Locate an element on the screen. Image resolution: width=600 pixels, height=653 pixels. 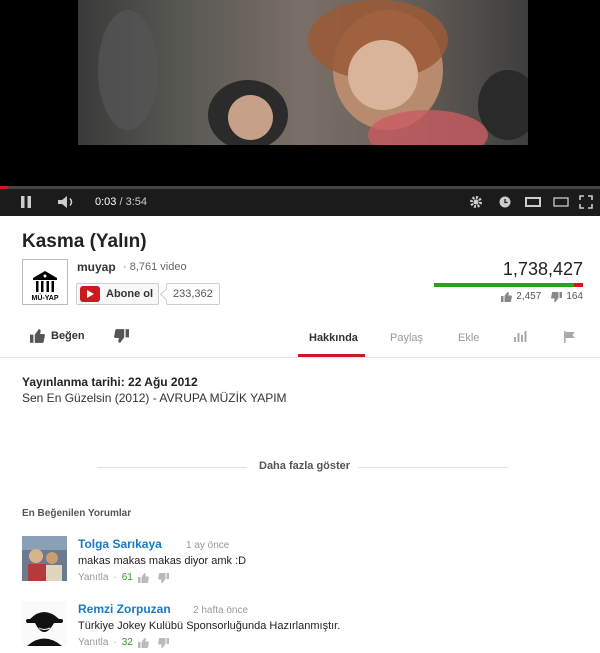
pause-icon is located at coordinates (26, 202).